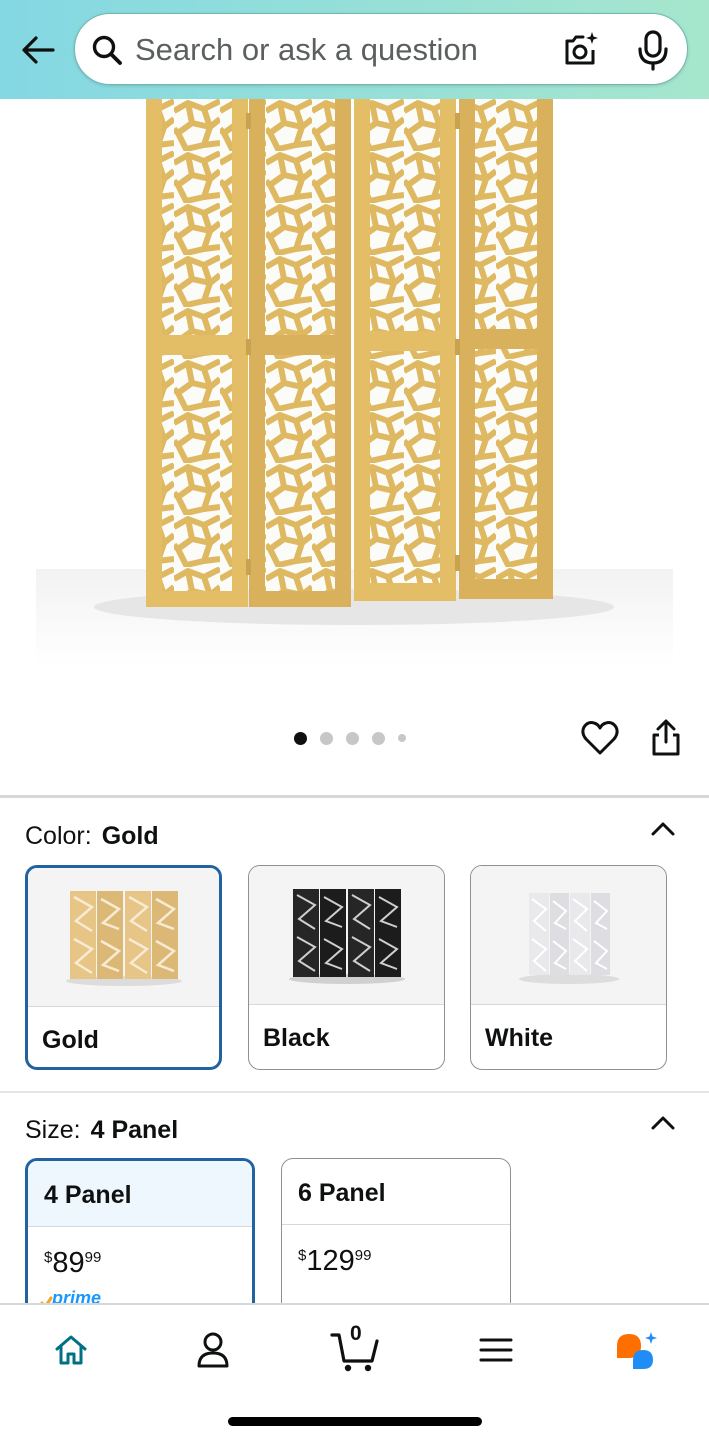 The image size is (709, 1440). What do you see at coordinates (342, 1193) in the screenshot?
I see `size-option-name: 6 Panel` at bounding box center [342, 1193].